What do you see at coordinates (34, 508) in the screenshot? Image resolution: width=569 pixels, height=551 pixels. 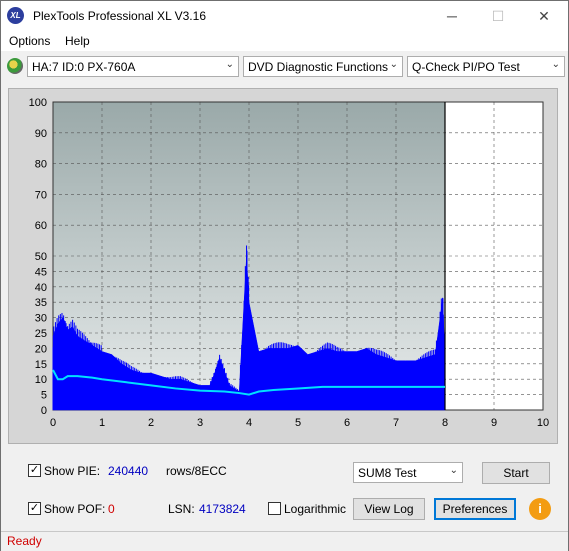 I see `show-pof-checkbox: ✓` at bounding box center [34, 508].